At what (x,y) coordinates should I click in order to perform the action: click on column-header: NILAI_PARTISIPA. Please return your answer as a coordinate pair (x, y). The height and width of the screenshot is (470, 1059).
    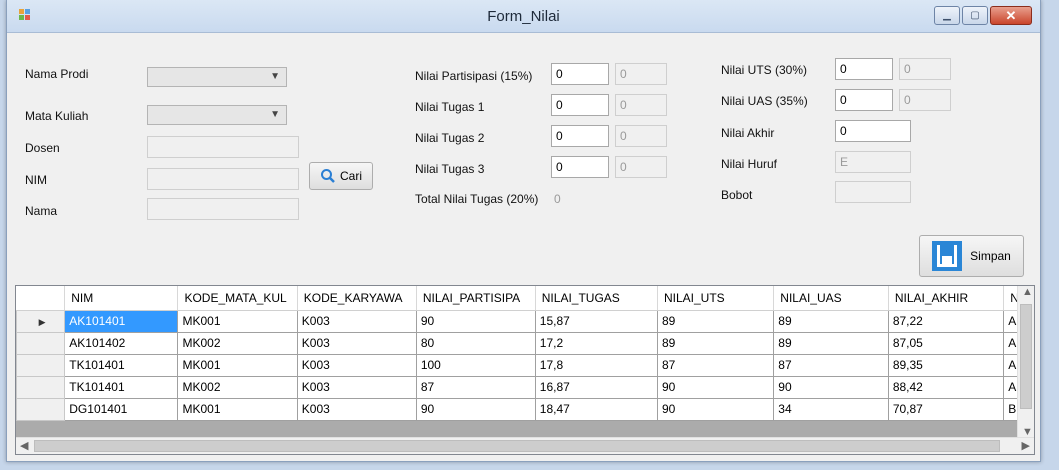
    Looking at the image, I should click on (476, 298).